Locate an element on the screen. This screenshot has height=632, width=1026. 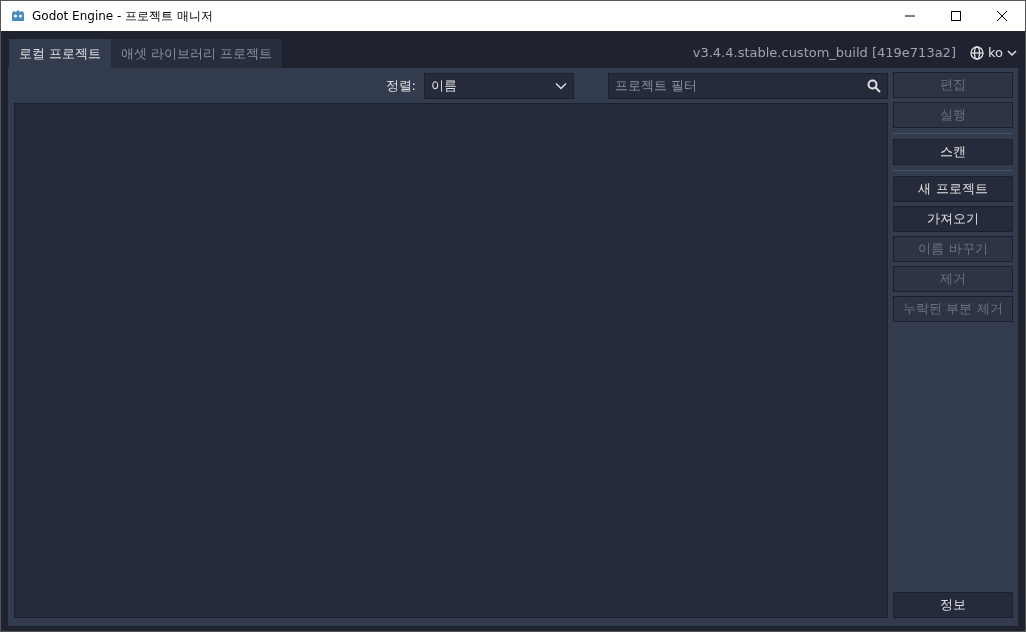
search-icon is located at coordinates (874, 85).